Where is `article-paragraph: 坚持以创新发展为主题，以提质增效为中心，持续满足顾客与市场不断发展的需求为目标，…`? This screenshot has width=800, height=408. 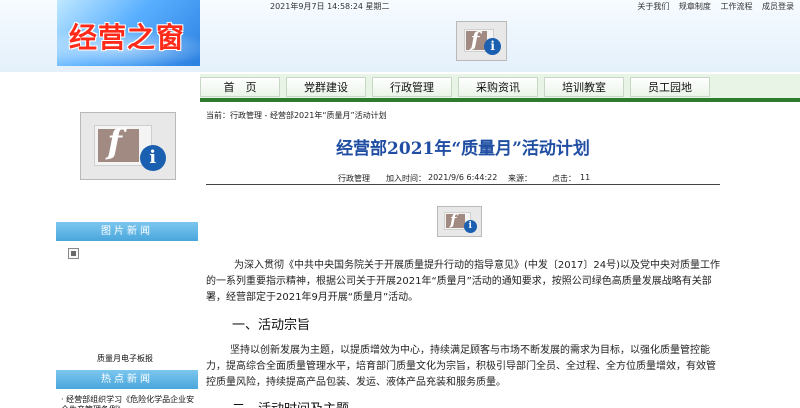 article-paragraph: 坚持以创新发展为主题，以提质增效为中心，持续满足顾客与市场不断发展的需求为目标，… is located at coordinates (461, 366).